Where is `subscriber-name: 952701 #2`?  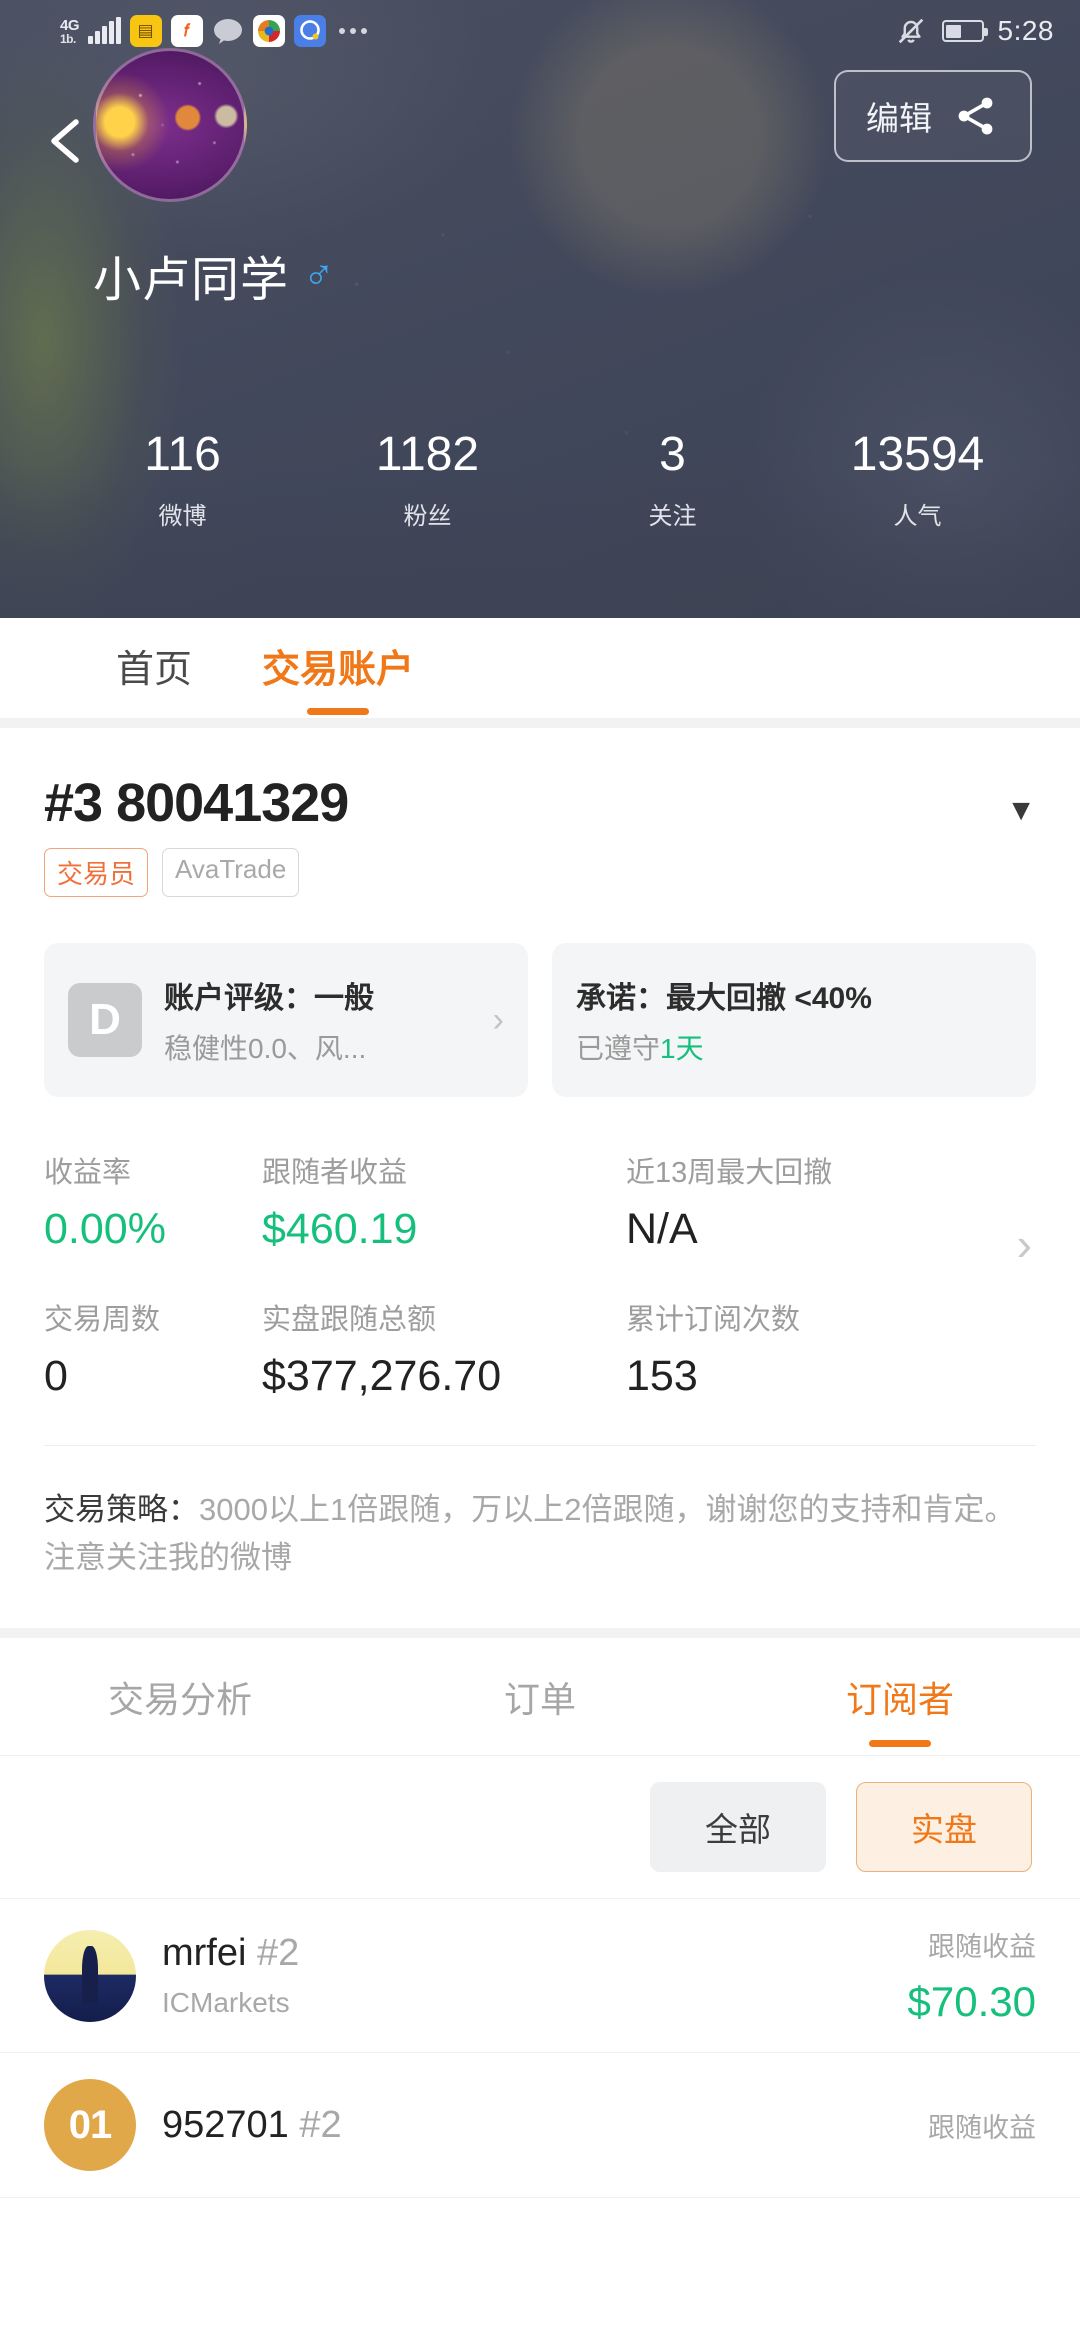 subscriber-name: 952701 #2 is located at coordinates (252, 2125).